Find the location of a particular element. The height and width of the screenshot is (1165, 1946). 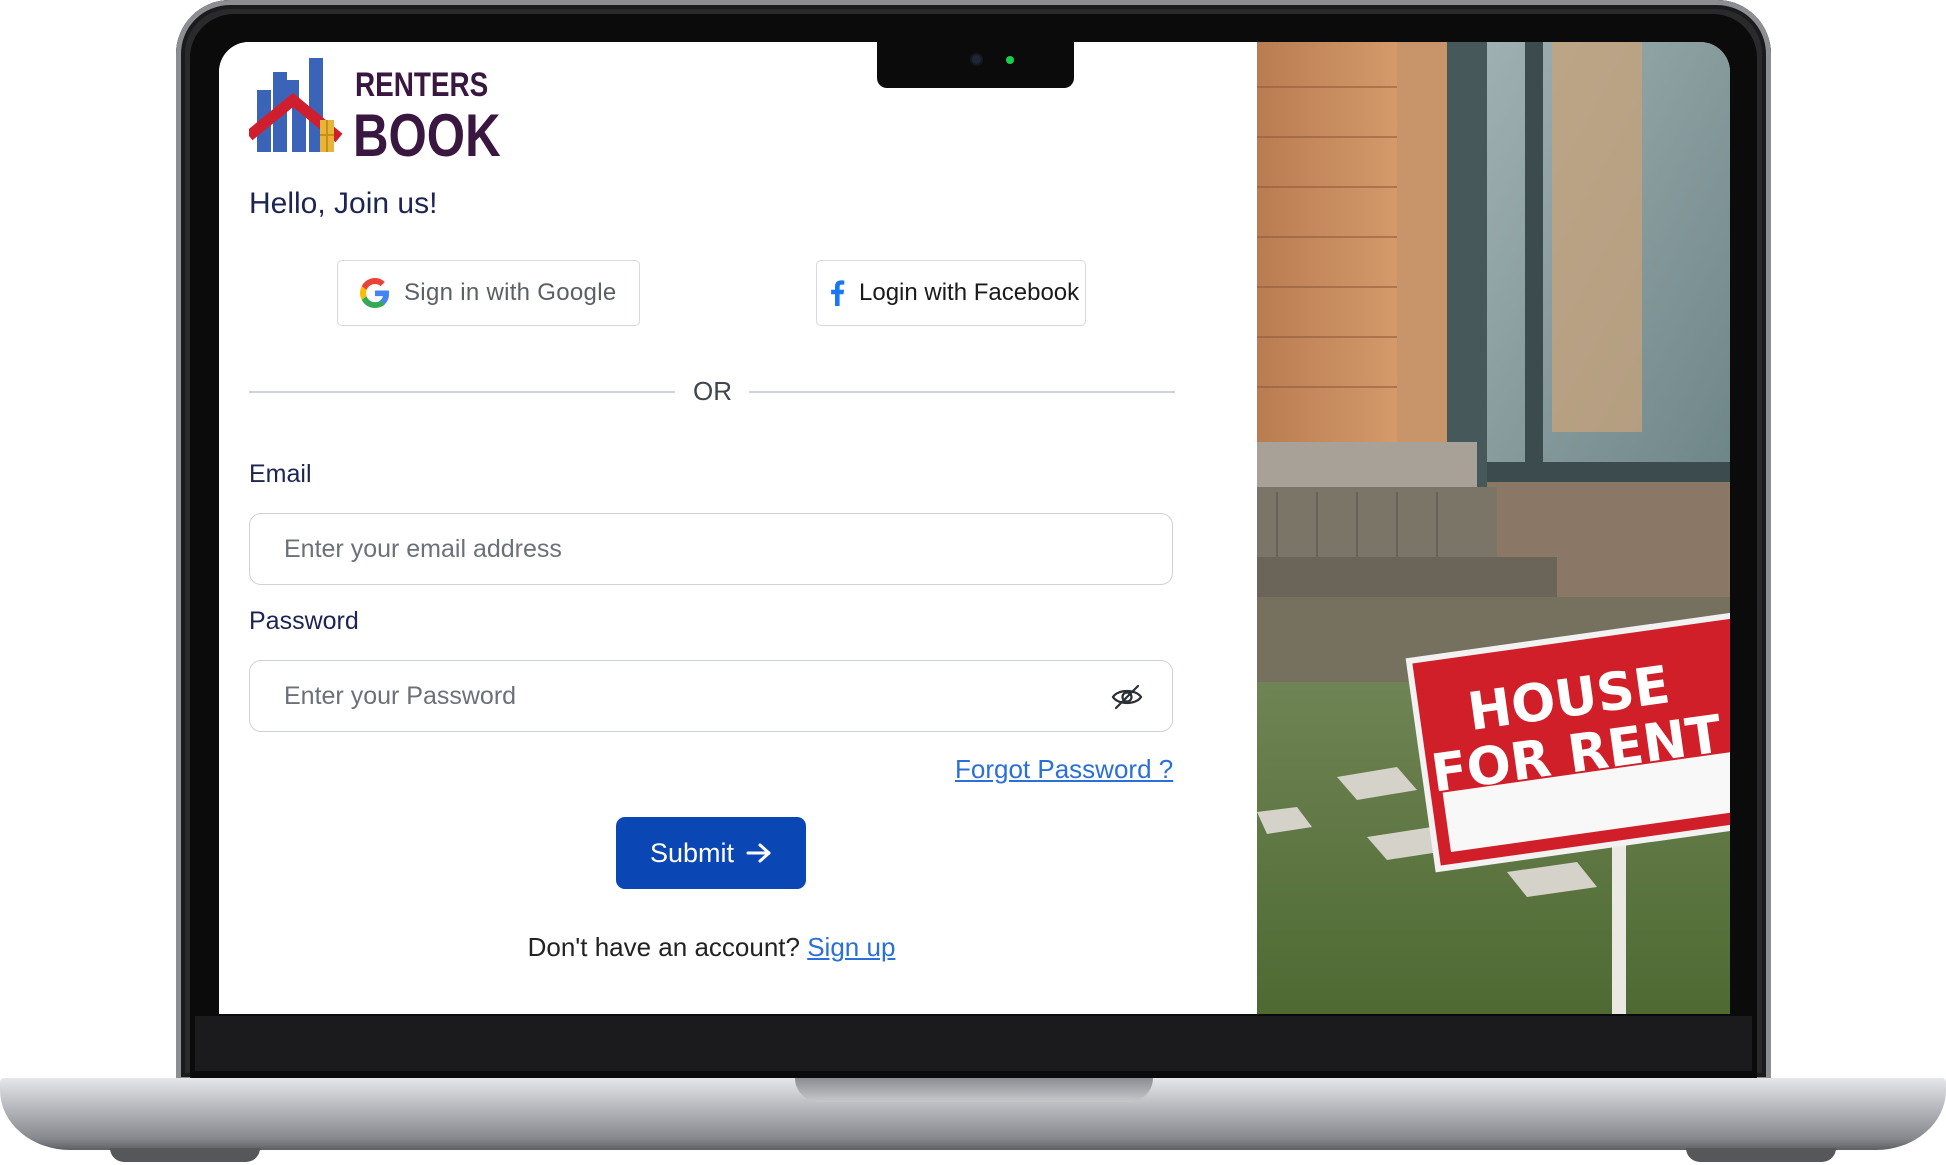

logo-text-renters: RENTERS is located at coordinates (422, 85).